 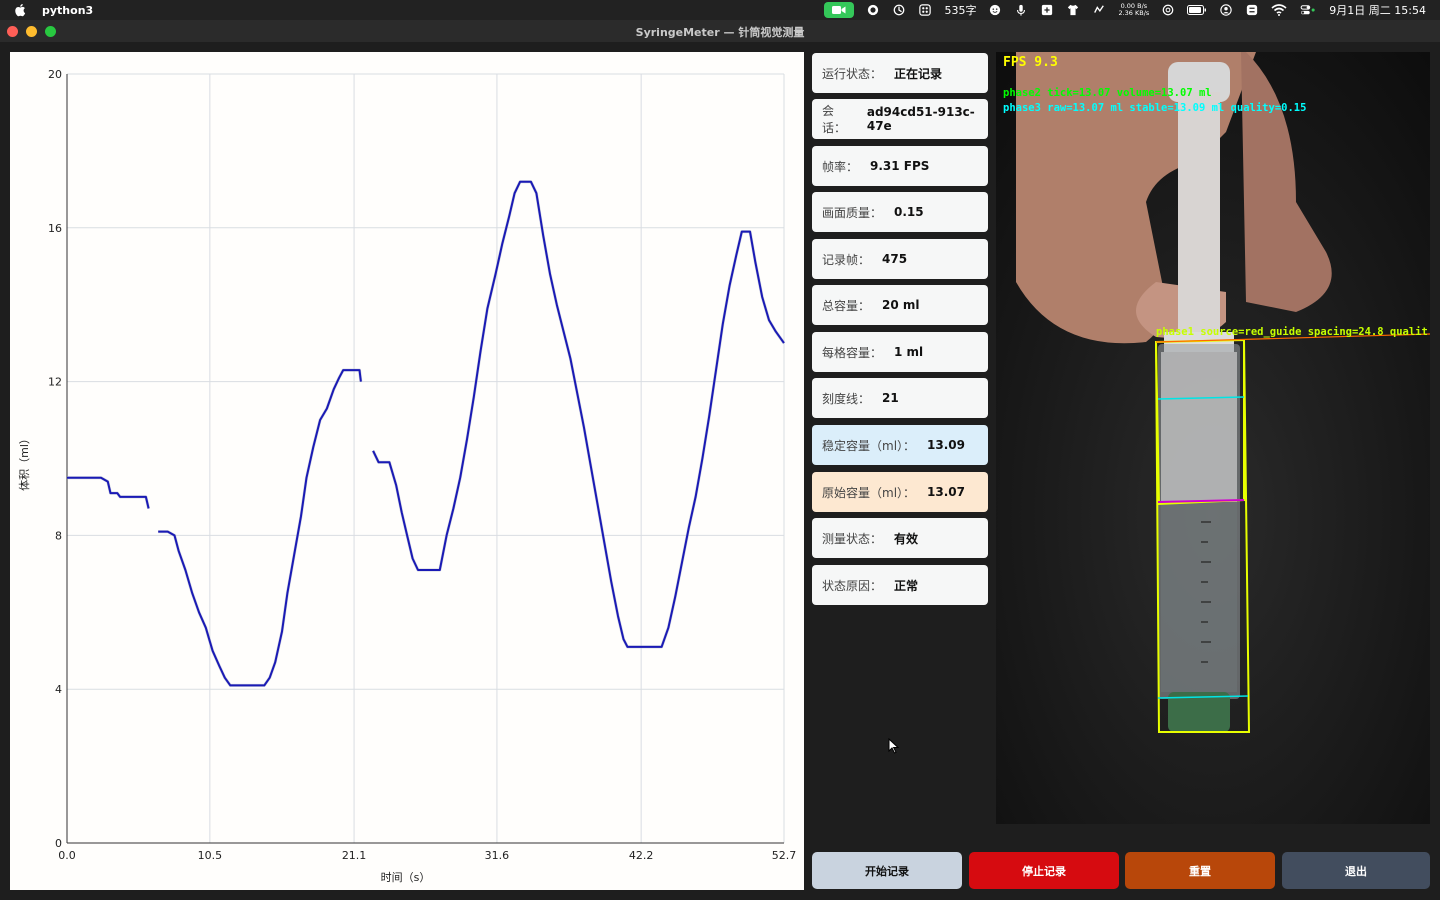 What do you see at coordinates (852, 585) in the screenshot?
I see `info-label: 状态原因：` at bounding box center [852, 585].